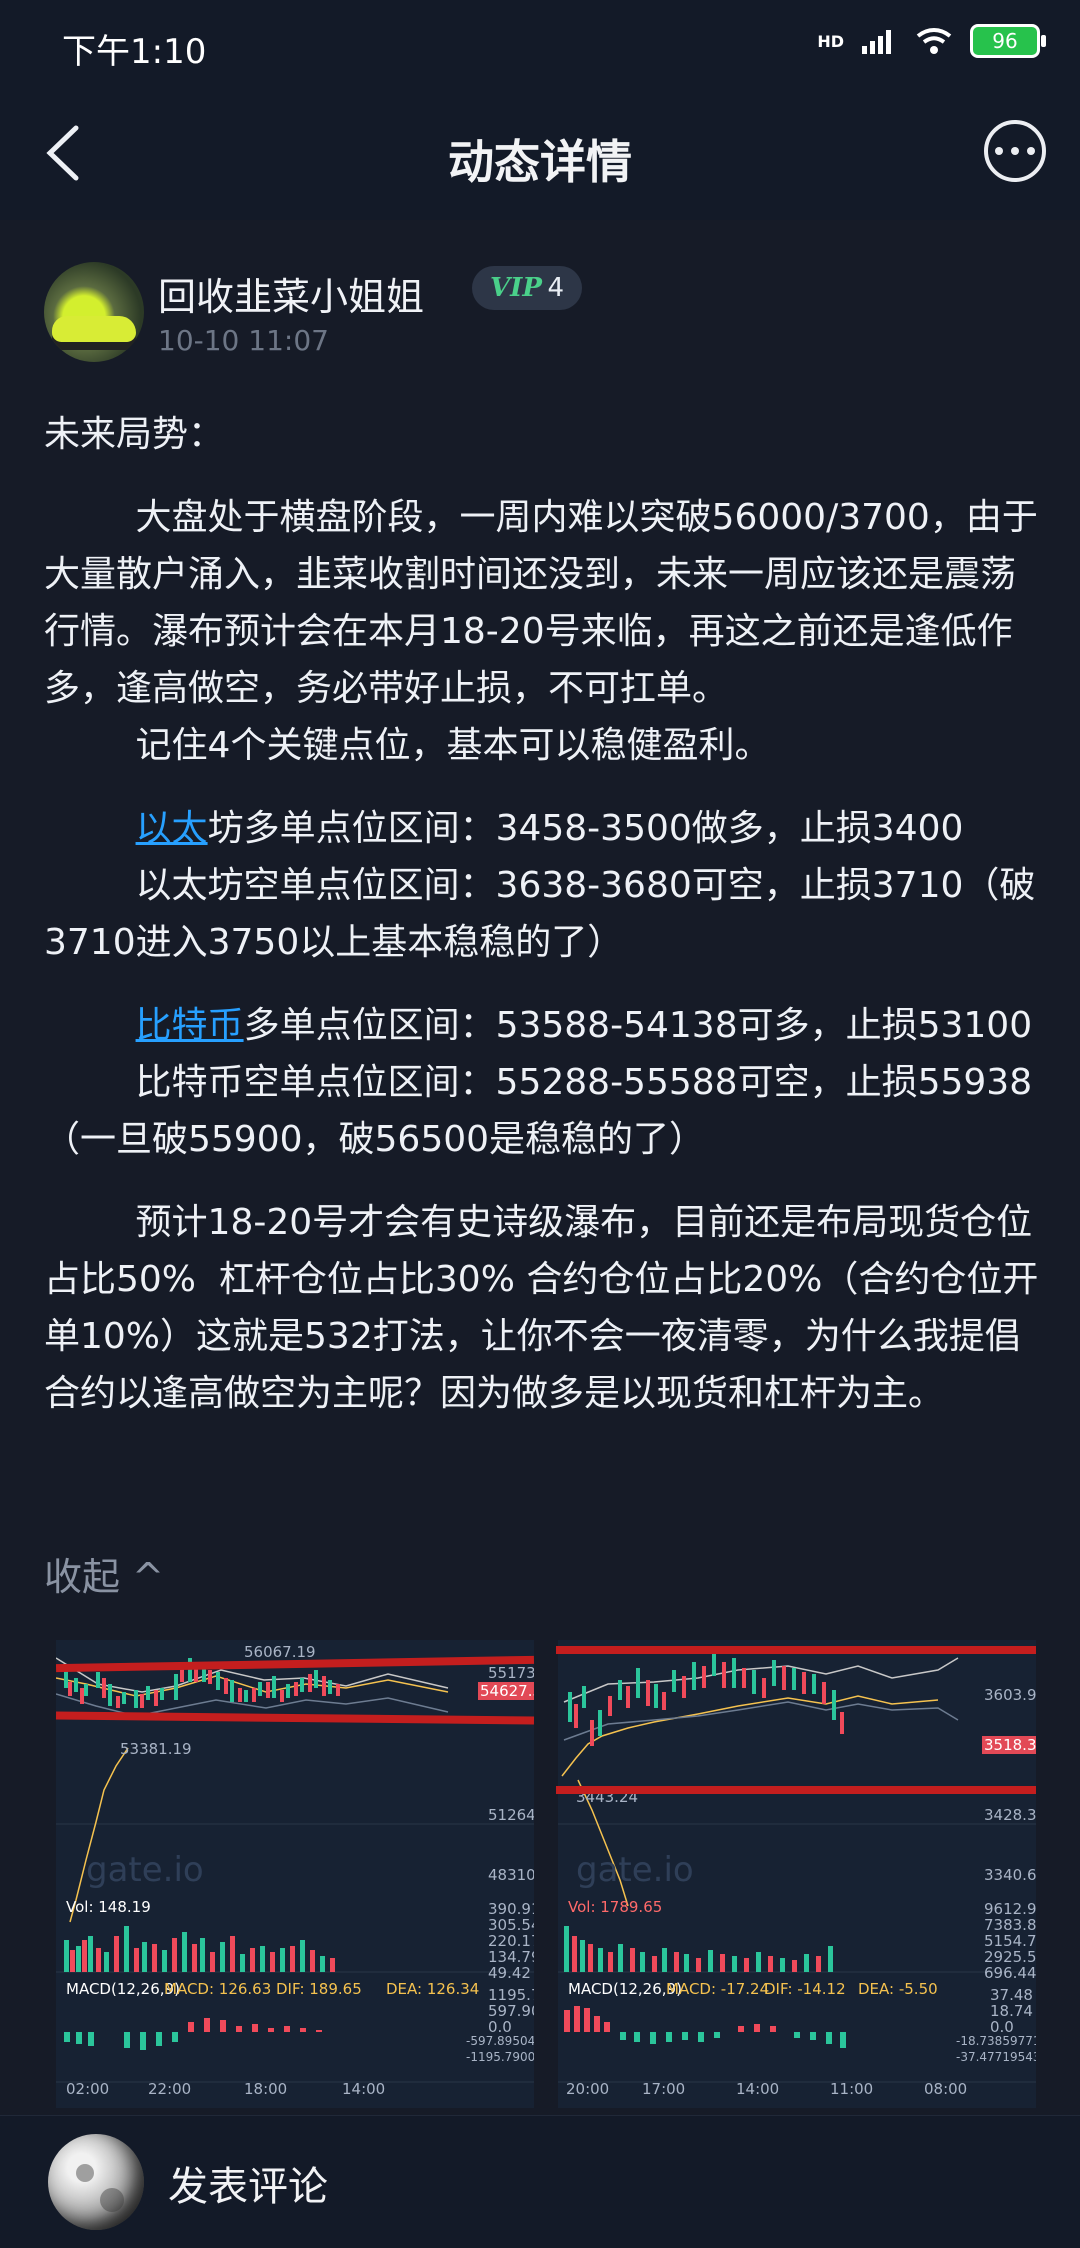 The width and height of the screenshot is (1080, 2248). What do you see at coordinates (796, 1790) in the screenshot?
I see `annotation-line-right-bottom` at bounding box center [796, 1790].